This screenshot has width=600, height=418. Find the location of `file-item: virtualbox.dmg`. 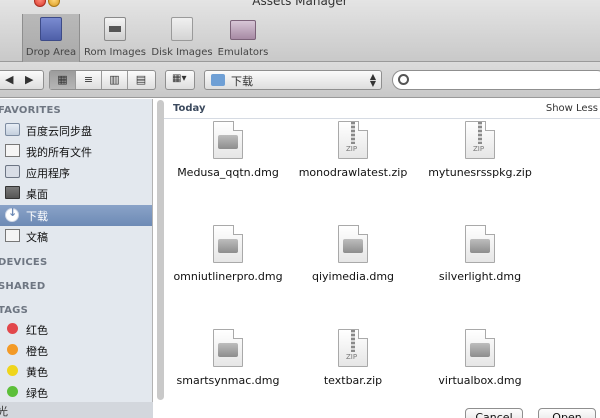

file-item: virtualbox.dmg is located at coordinates (480, 373).